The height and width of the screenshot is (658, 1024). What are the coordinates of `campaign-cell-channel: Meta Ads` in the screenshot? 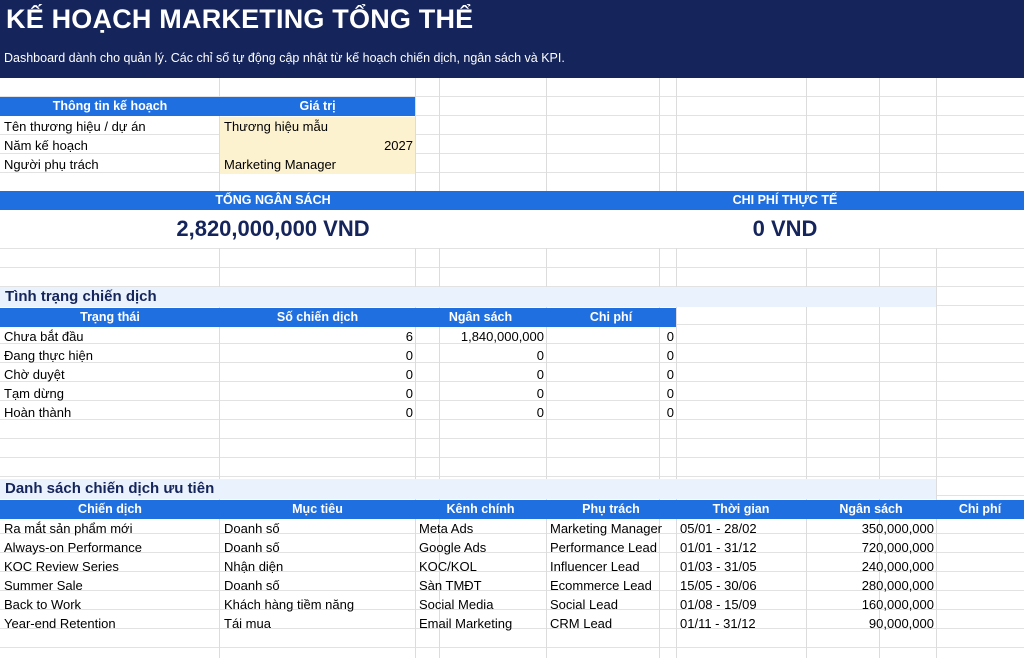 It's located at (480, 528).